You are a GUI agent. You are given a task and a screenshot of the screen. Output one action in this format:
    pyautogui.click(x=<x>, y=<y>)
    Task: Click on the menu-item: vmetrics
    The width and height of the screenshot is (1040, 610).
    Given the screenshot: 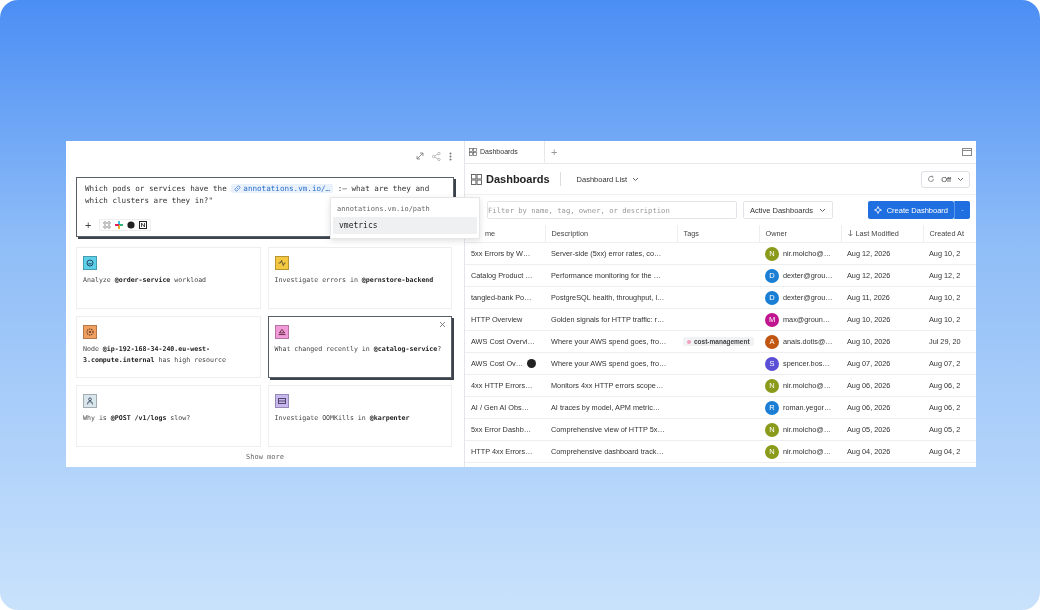 What is the action you would take?
    pyautogui.click(x=405, y=225)
    